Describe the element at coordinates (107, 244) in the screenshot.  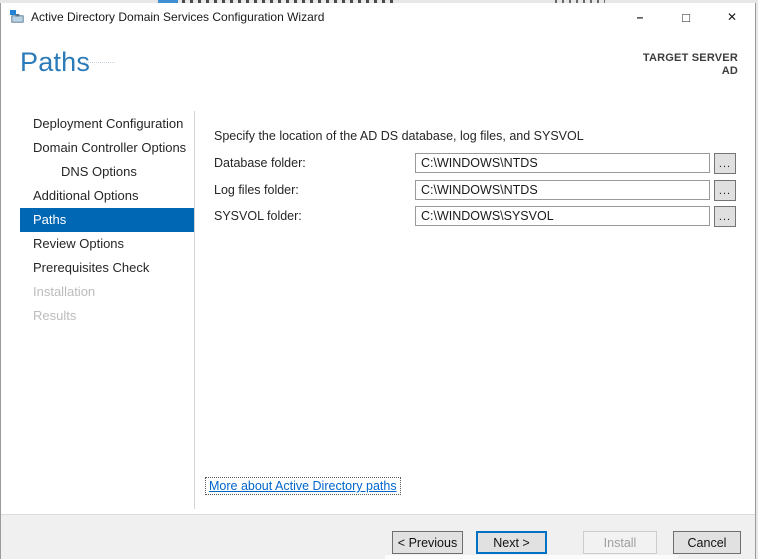
I see `sidebar-item-review-options: Review Options` at that location.